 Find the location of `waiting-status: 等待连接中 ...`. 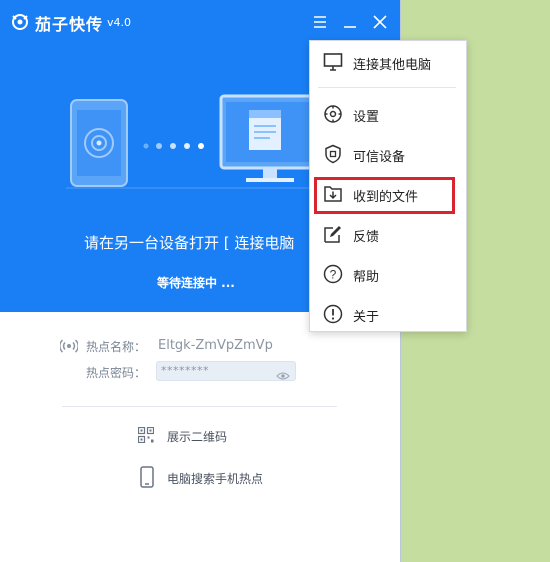

waiting-status: 等待连接中 ... is located at coordinates (196, 283).